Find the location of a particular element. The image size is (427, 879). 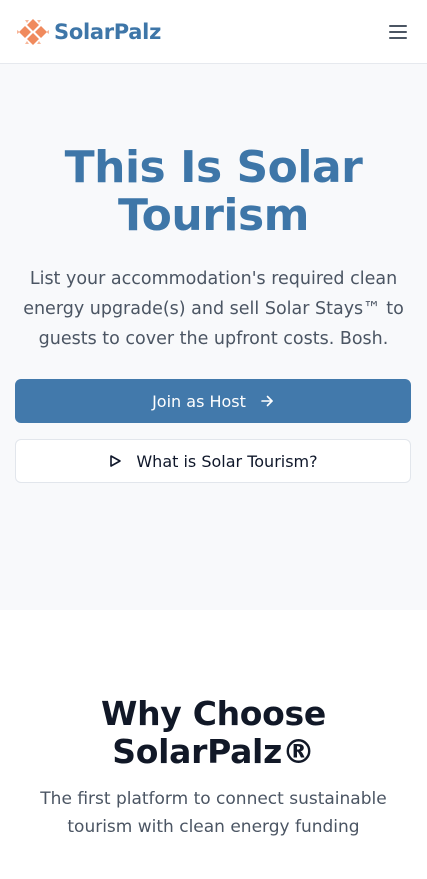

brand-name: SolarPalz is located at coordinates (107, 31).